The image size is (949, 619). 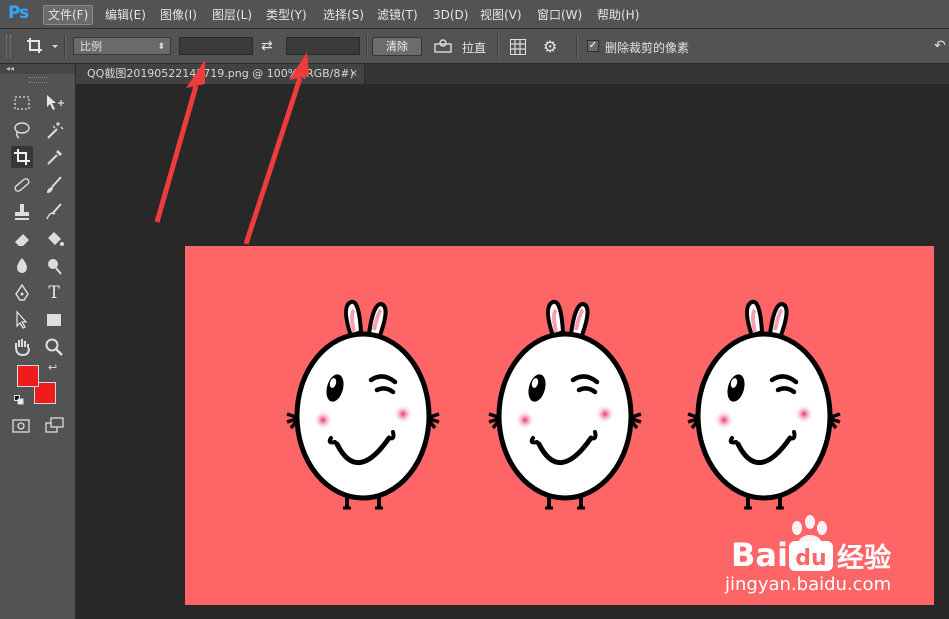 I want to click on document-tab: QQ截图20190522142719.png @ 100% (RGB/8#) ×, so click(x=220, y=74).